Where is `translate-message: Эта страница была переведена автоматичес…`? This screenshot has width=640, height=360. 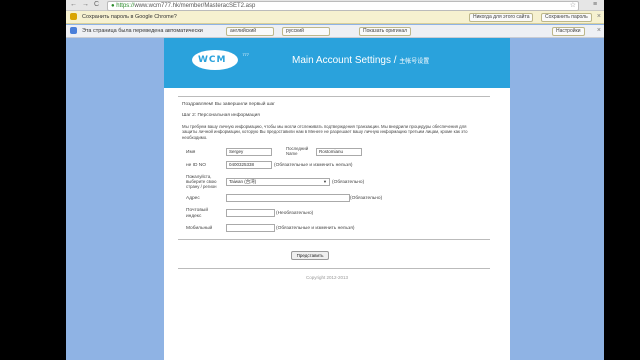 translate-message: Эта страница была переведена автоматичес… is located at coordinates (142, 31).